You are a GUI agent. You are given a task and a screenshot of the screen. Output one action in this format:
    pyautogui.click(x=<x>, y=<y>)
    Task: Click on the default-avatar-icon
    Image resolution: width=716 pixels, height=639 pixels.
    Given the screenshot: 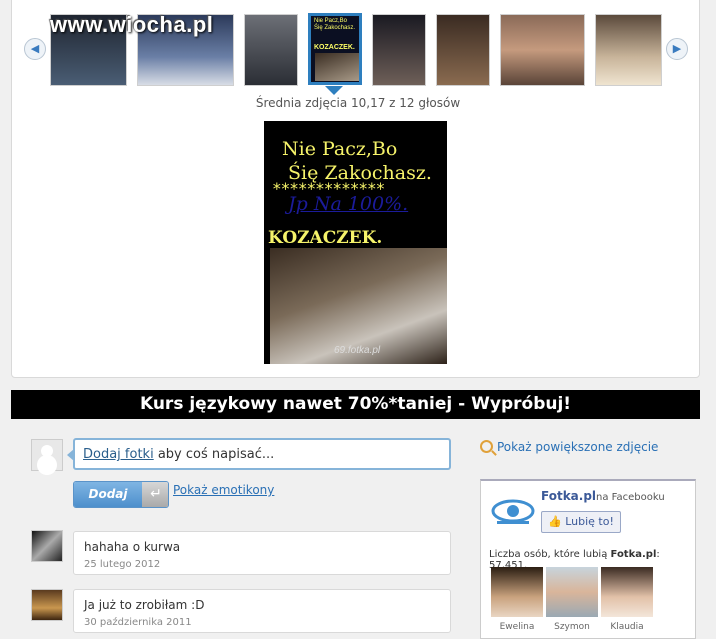 What is the action you would take?
    pyautogui.click(x=47, y=455)
    